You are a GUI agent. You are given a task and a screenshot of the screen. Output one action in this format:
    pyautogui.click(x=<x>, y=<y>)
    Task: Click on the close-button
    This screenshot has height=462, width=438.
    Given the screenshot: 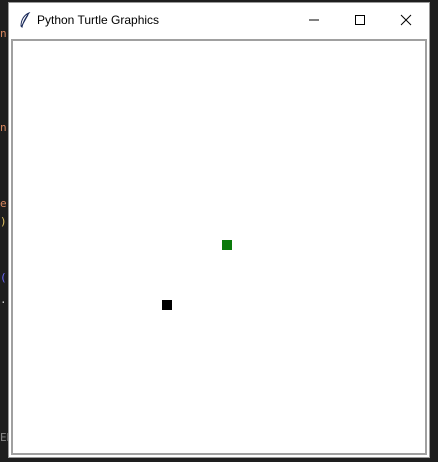 What is the action you would take?
    pyautogui.click(x=406, y=20)
    